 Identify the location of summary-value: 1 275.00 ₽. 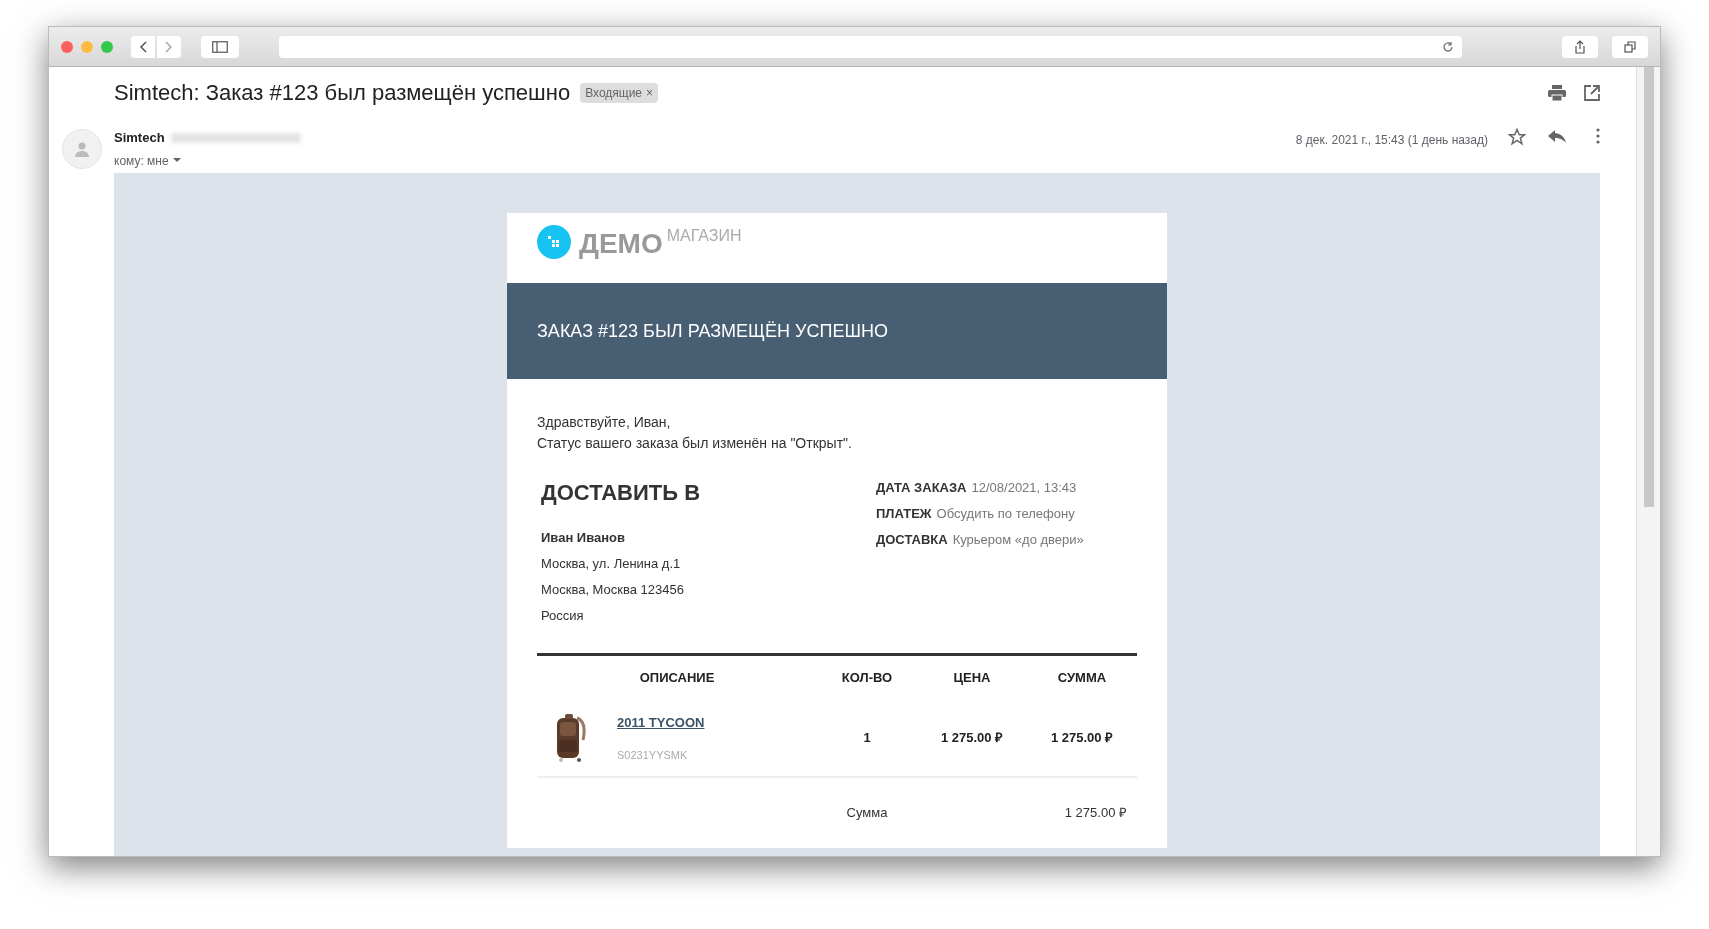
(1095, 813).